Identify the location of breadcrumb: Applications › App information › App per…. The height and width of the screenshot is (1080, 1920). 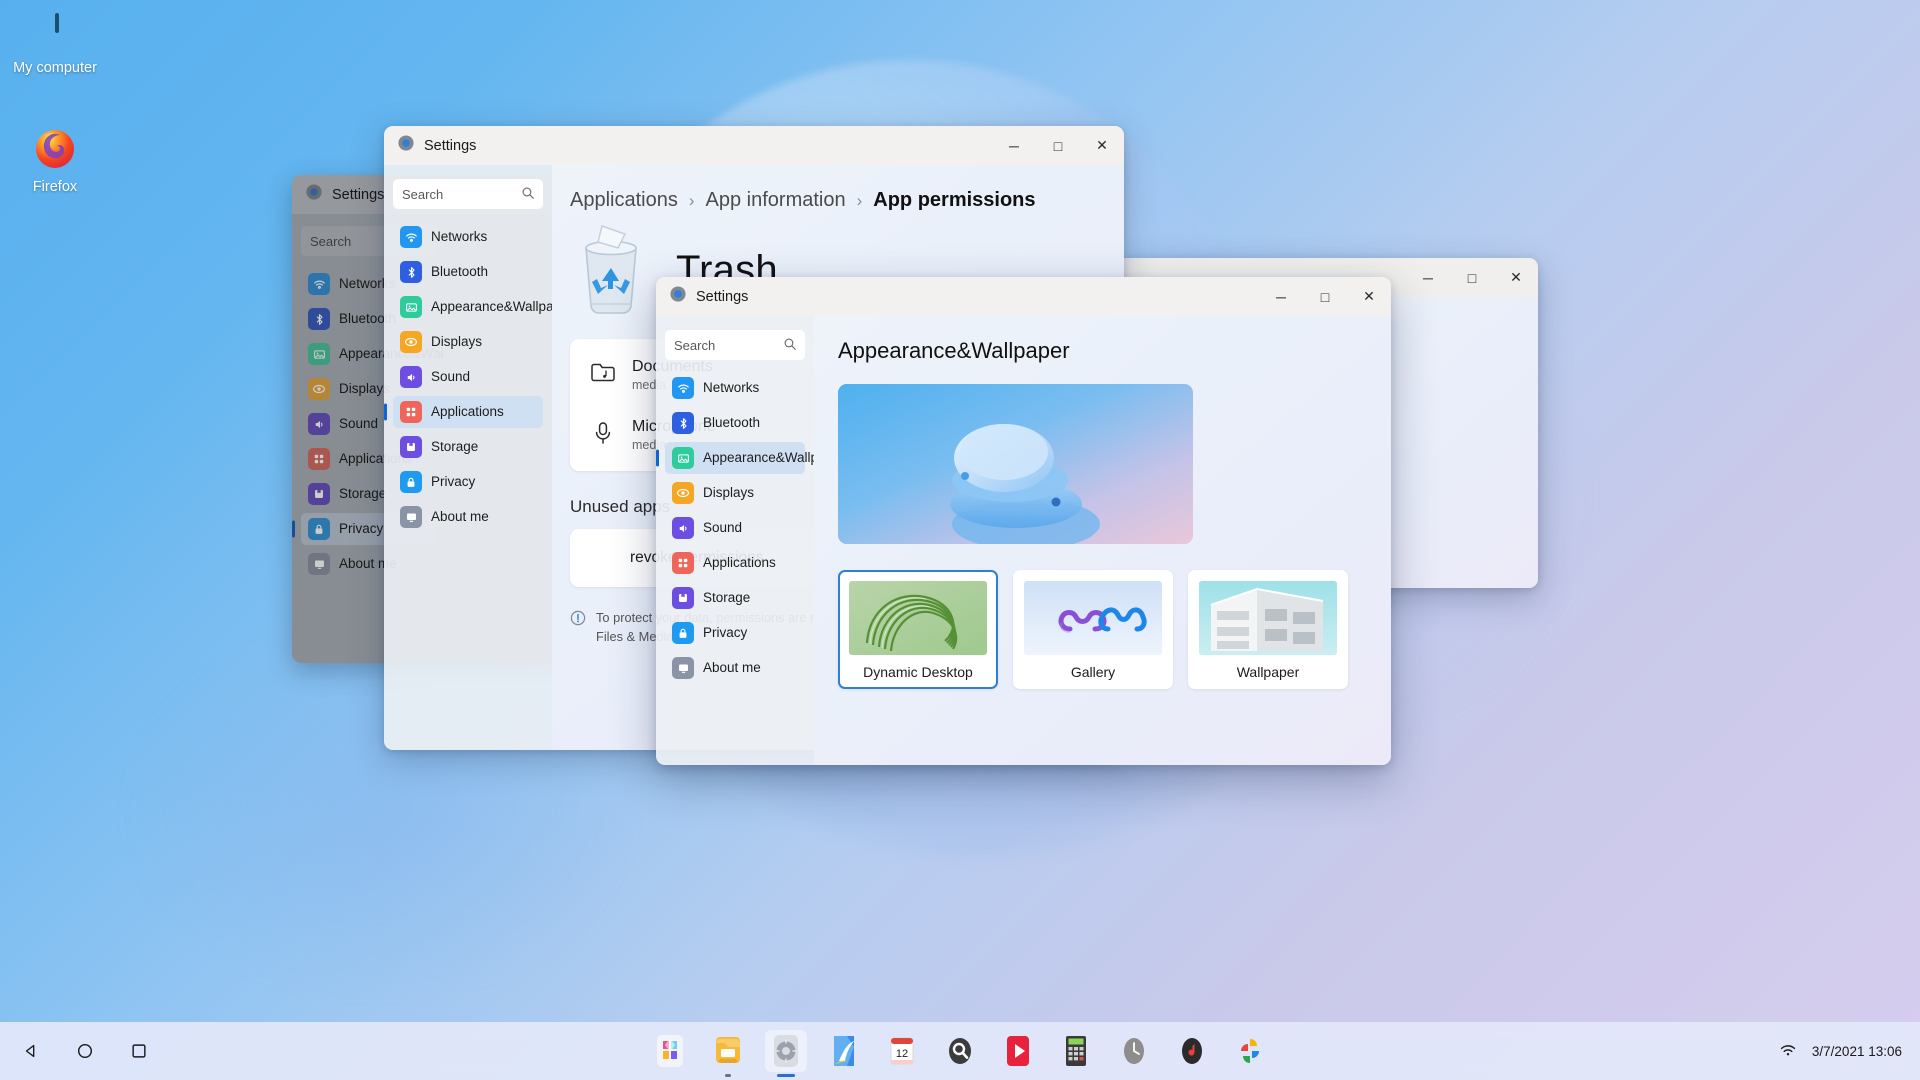
(838, 188).